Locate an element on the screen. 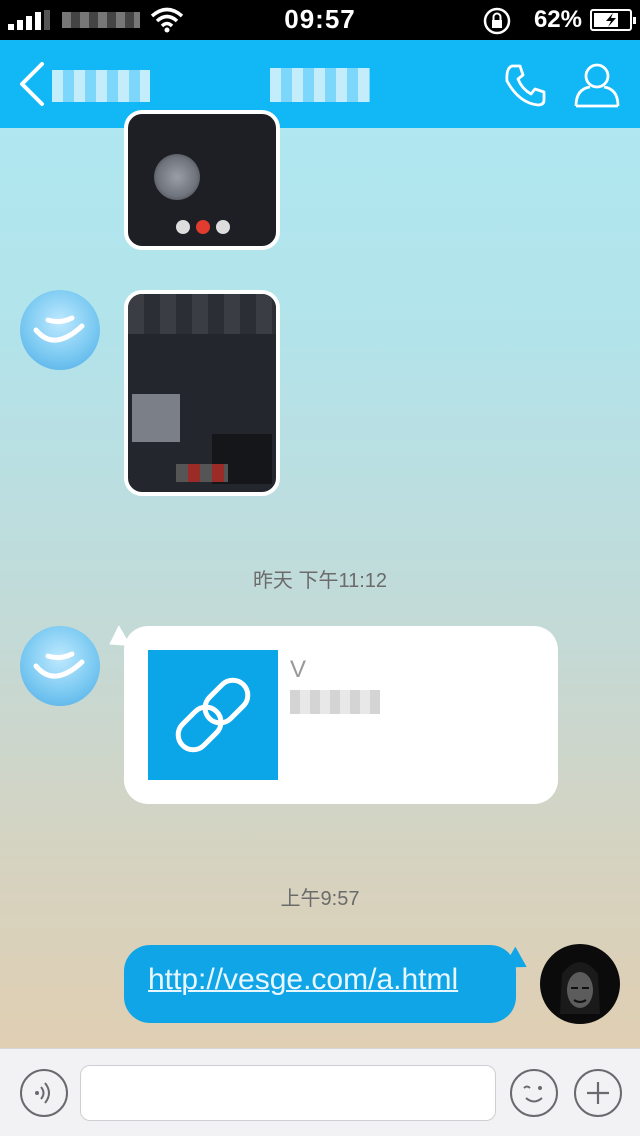 The image size is (640, 1136). timestamp: 昨天 下午11:12 is located at coordinates (320, 581).